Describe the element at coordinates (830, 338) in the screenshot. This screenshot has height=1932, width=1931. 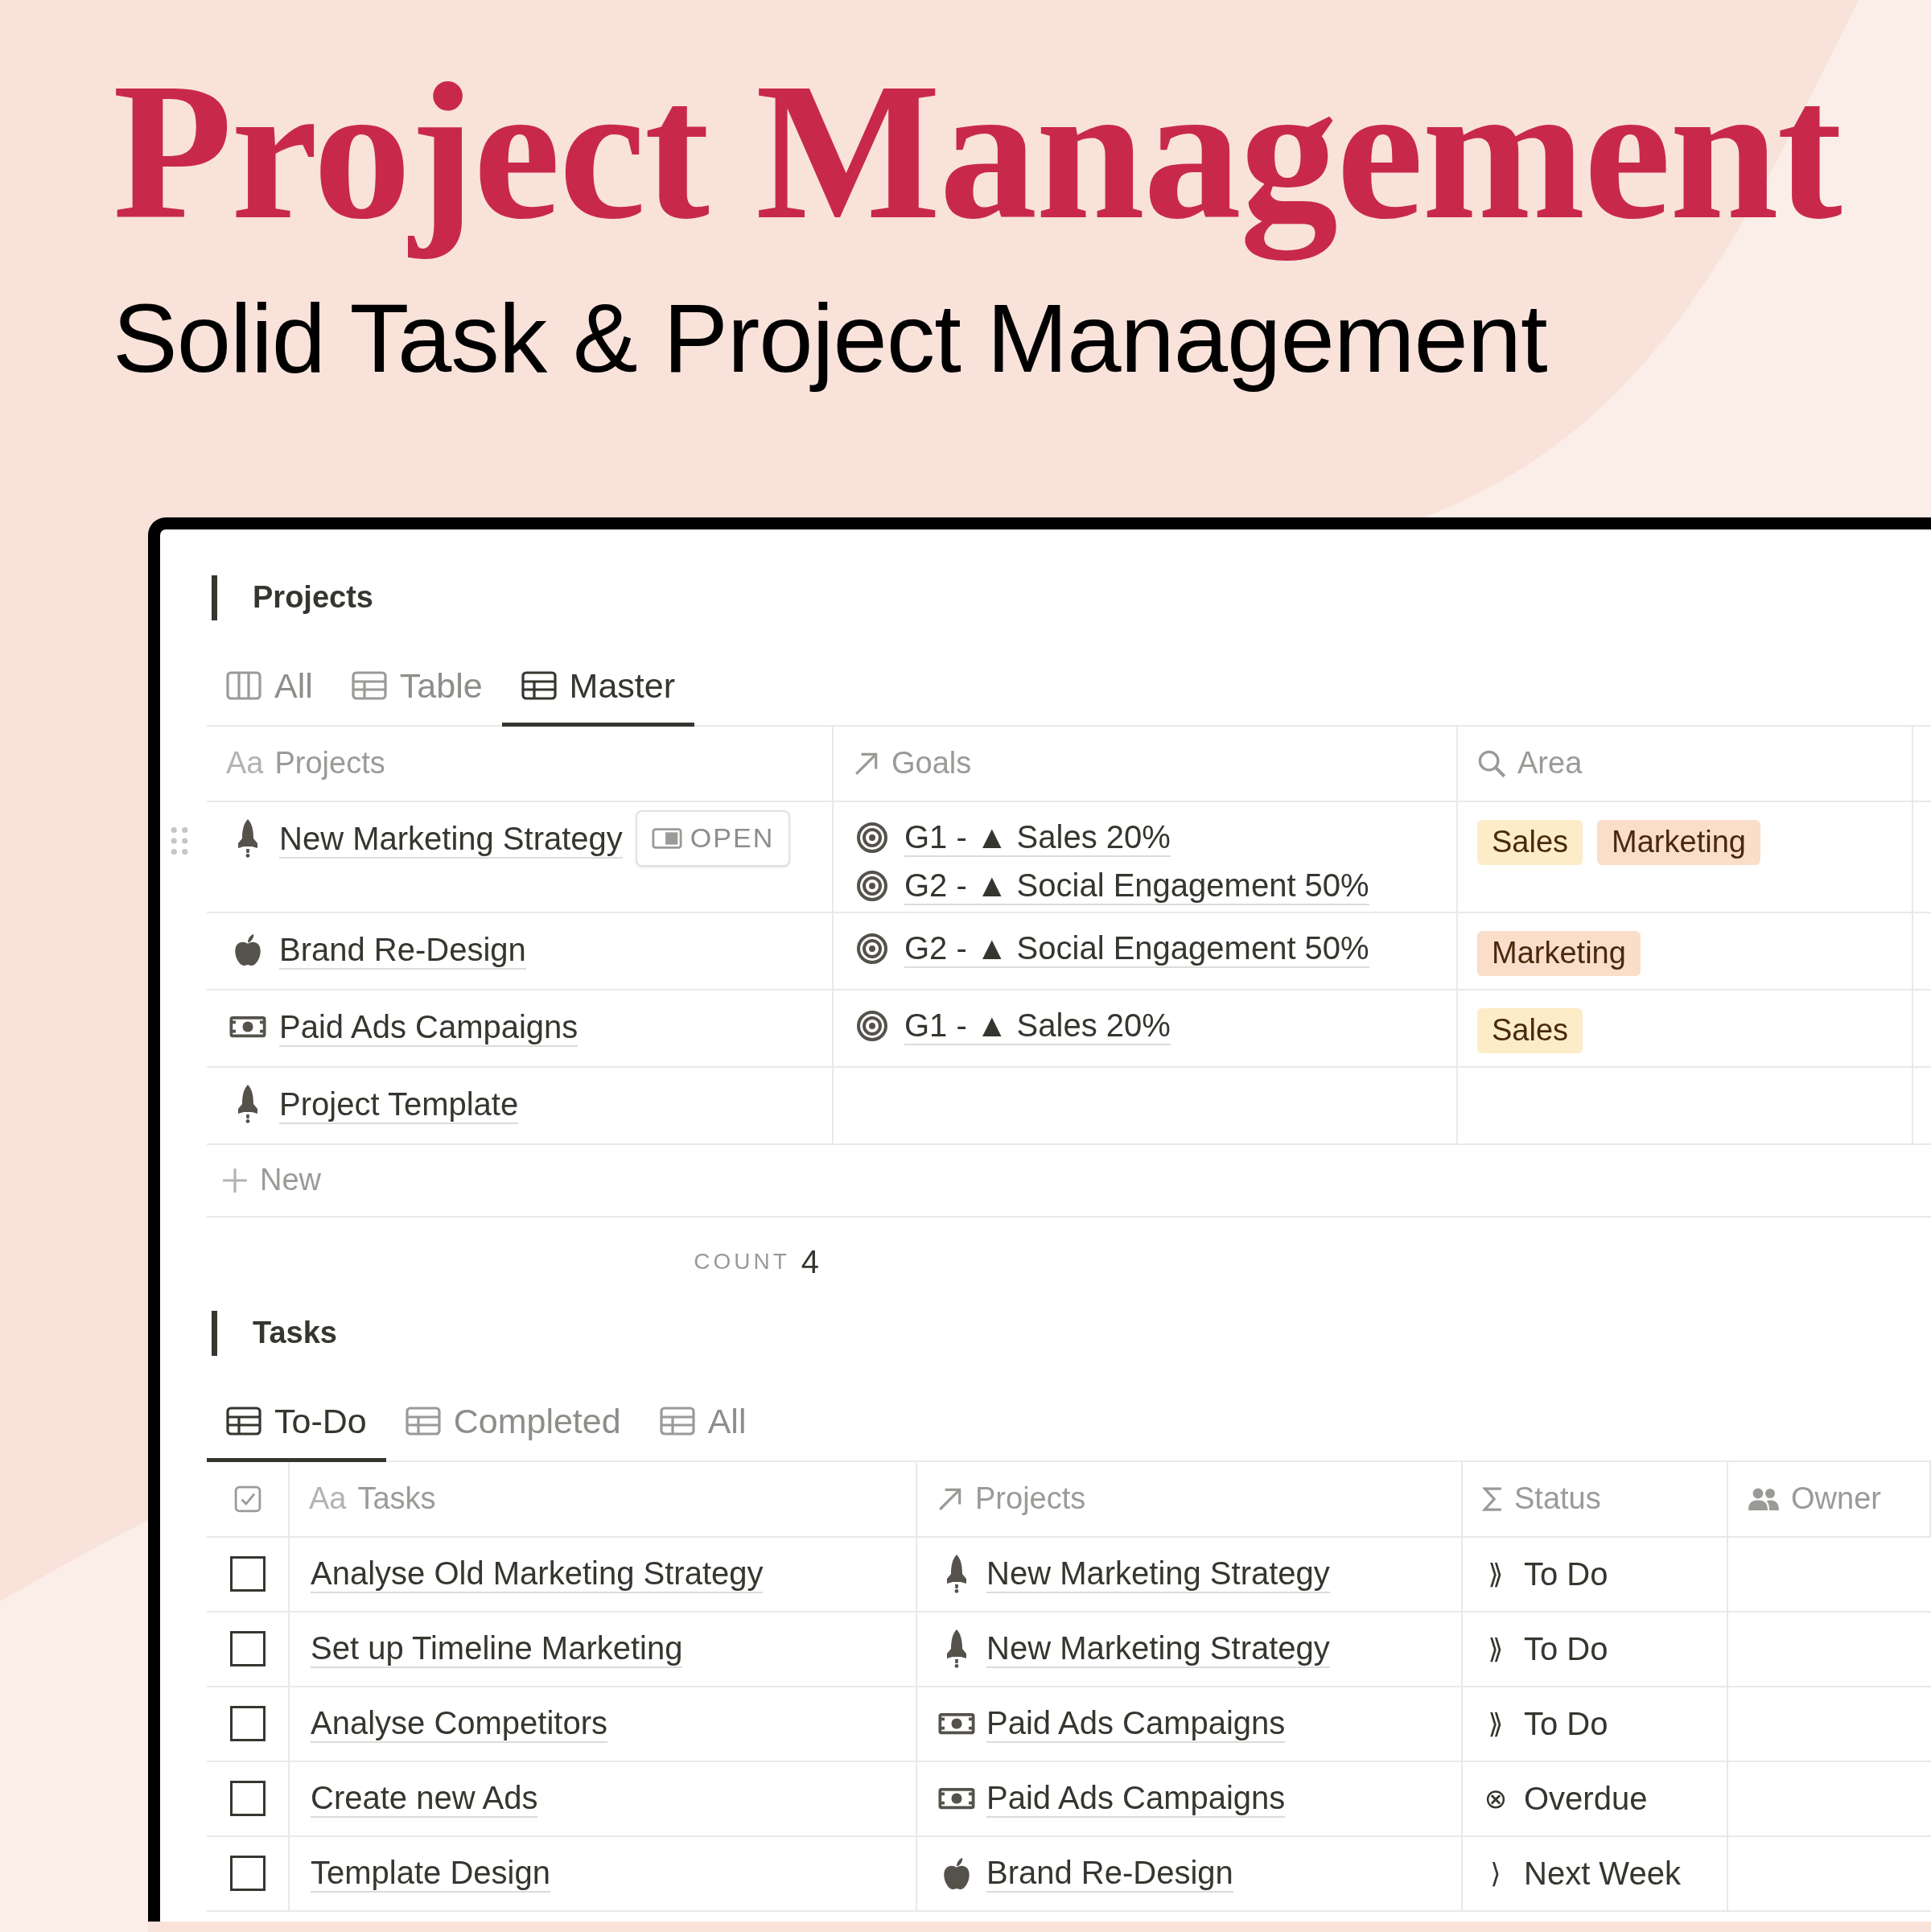
I see `page-subtitle: Solid Task & Project Management` at that location.